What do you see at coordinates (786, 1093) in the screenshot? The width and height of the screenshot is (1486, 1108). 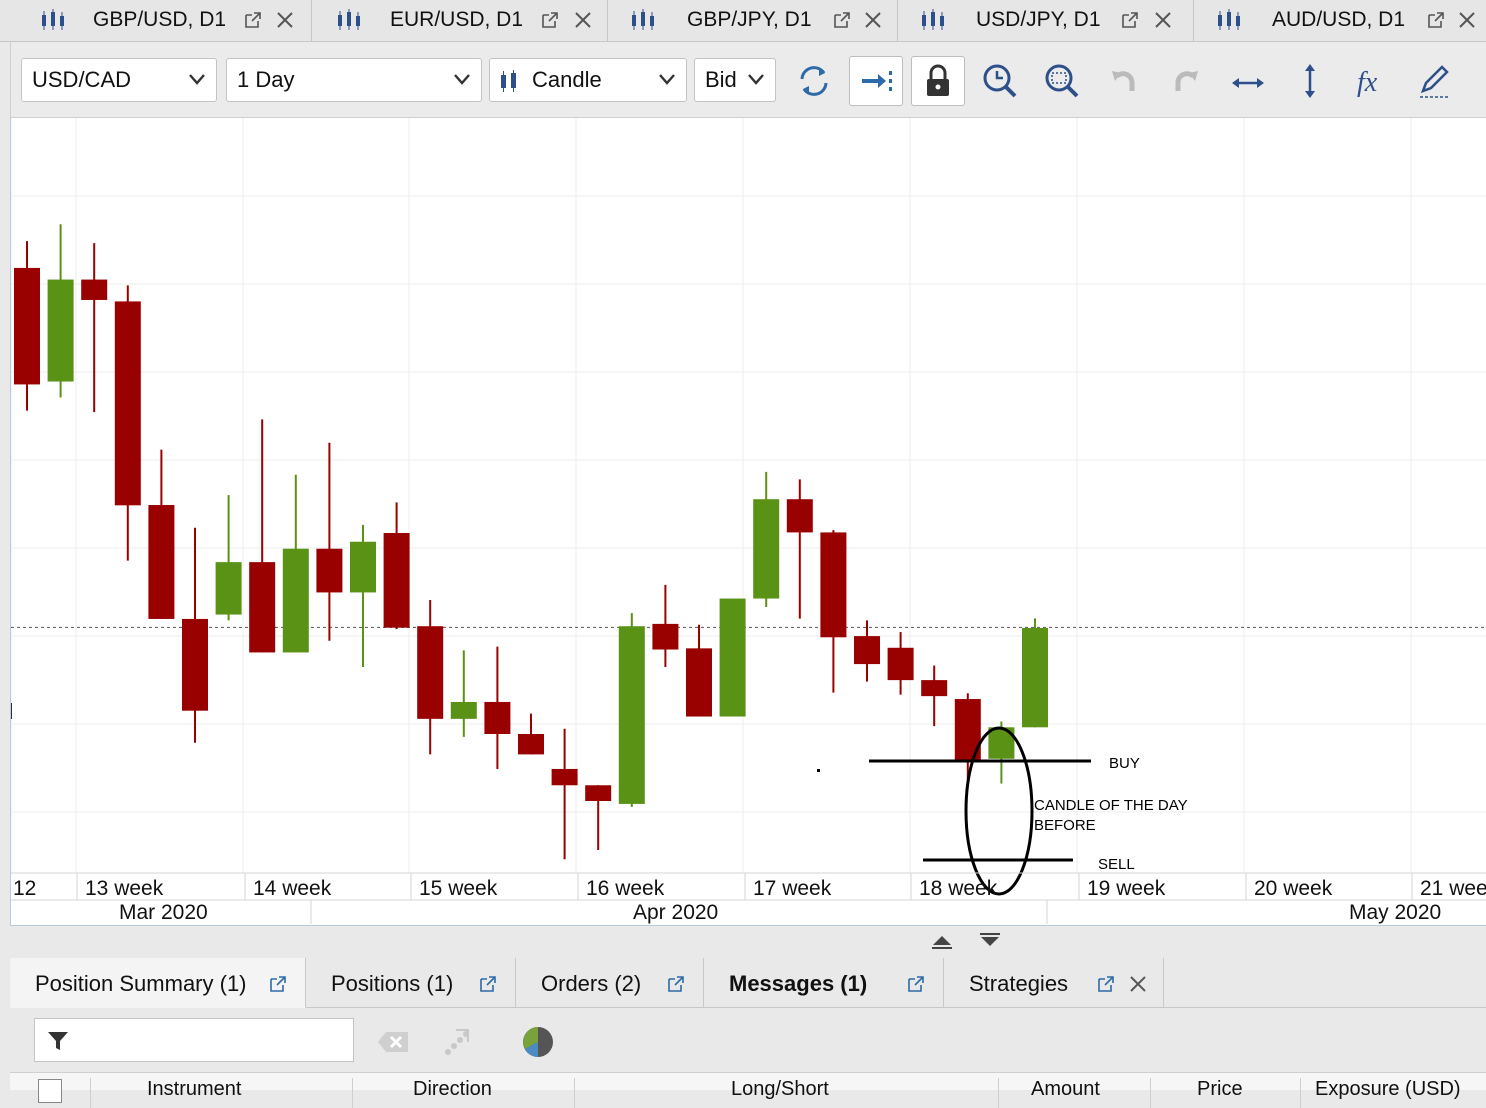 I see `col-long-short: Long/Short` at bounding box center [786, 1093].